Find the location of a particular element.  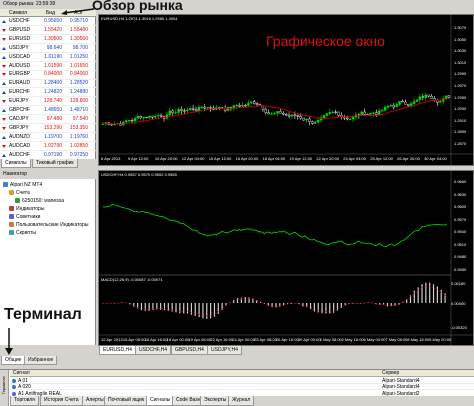

ask-price: 1.24880 is located at coordinates (78, 92).